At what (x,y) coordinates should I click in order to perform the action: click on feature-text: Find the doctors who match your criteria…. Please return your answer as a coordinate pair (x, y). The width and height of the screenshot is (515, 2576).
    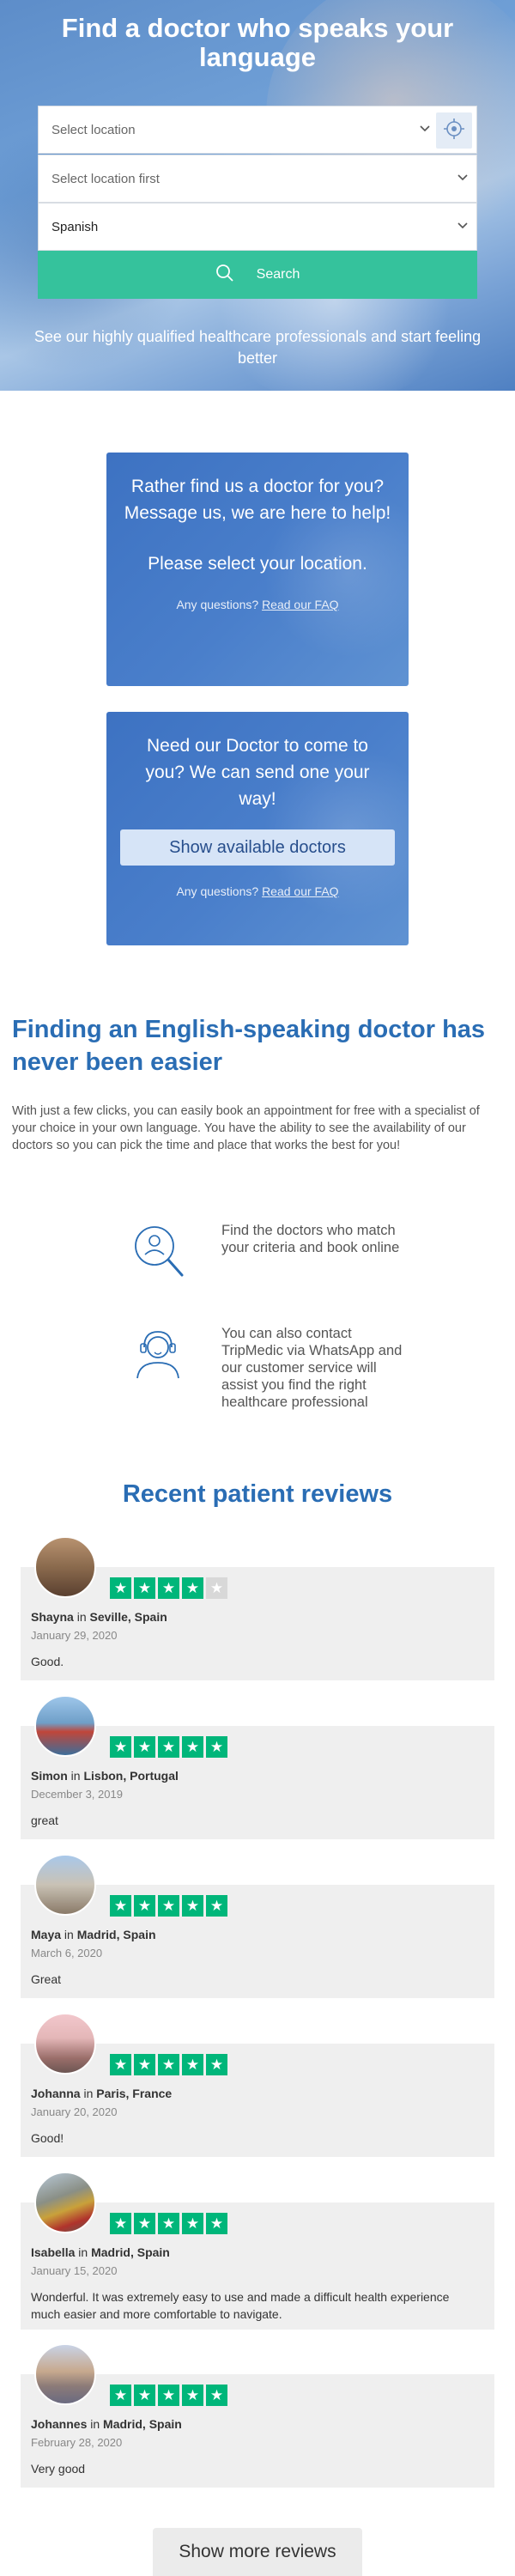
    Looking at the image, I should click on (310, 1239).